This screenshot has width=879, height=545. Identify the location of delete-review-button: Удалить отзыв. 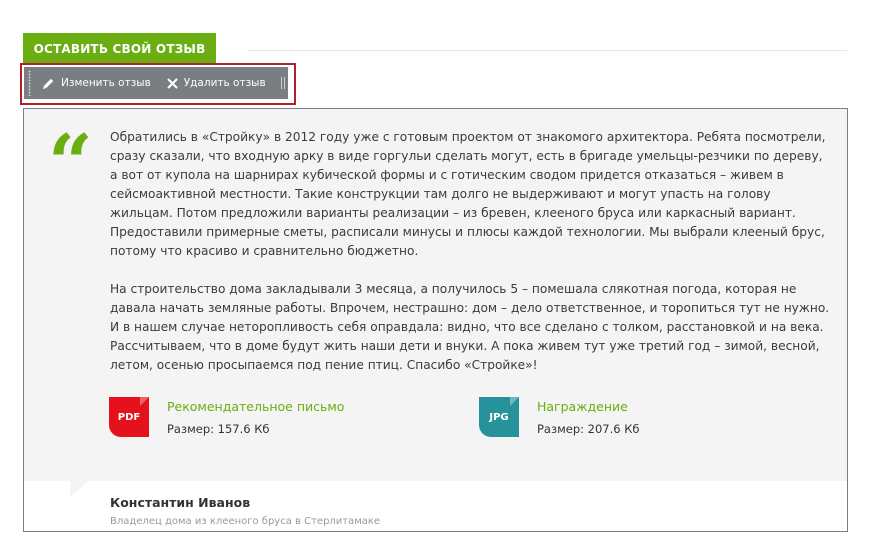
(216, 83).